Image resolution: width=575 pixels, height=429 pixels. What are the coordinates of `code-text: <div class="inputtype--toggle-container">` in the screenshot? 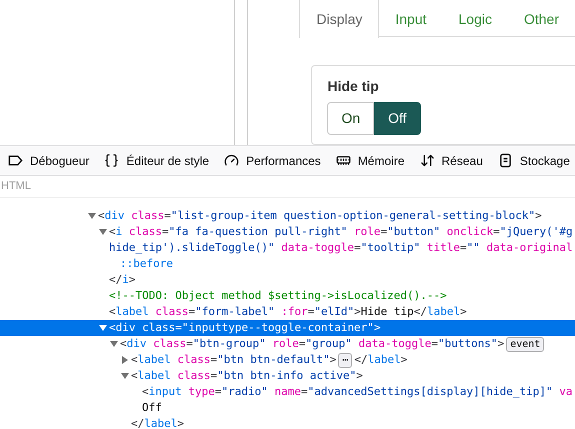 It's located at (245, 328).